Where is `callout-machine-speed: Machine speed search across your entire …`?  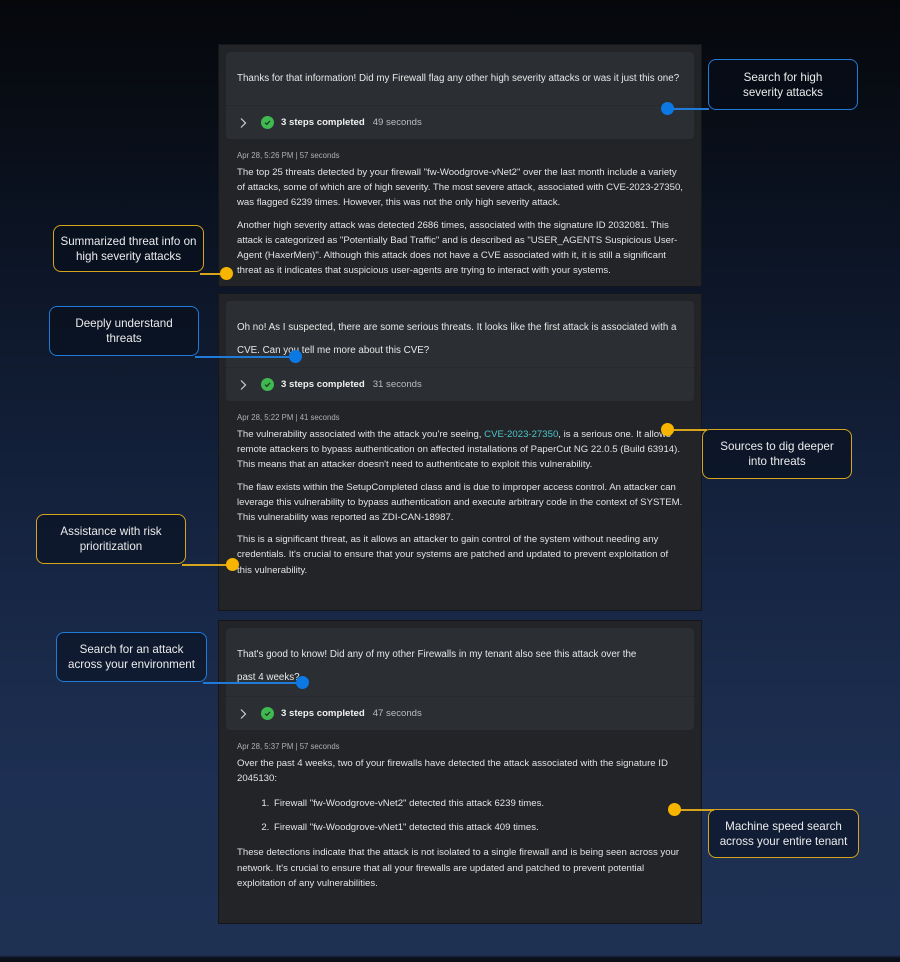
callout-machine-speed: Machine speed search across your entire … is located at coordinates (783, 833).